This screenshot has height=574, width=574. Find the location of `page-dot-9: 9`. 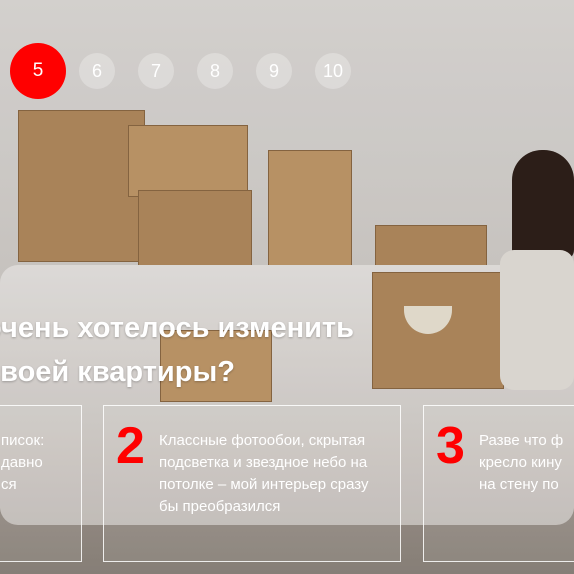

page-dot-9: 9 is located at coordinates (274, 71).